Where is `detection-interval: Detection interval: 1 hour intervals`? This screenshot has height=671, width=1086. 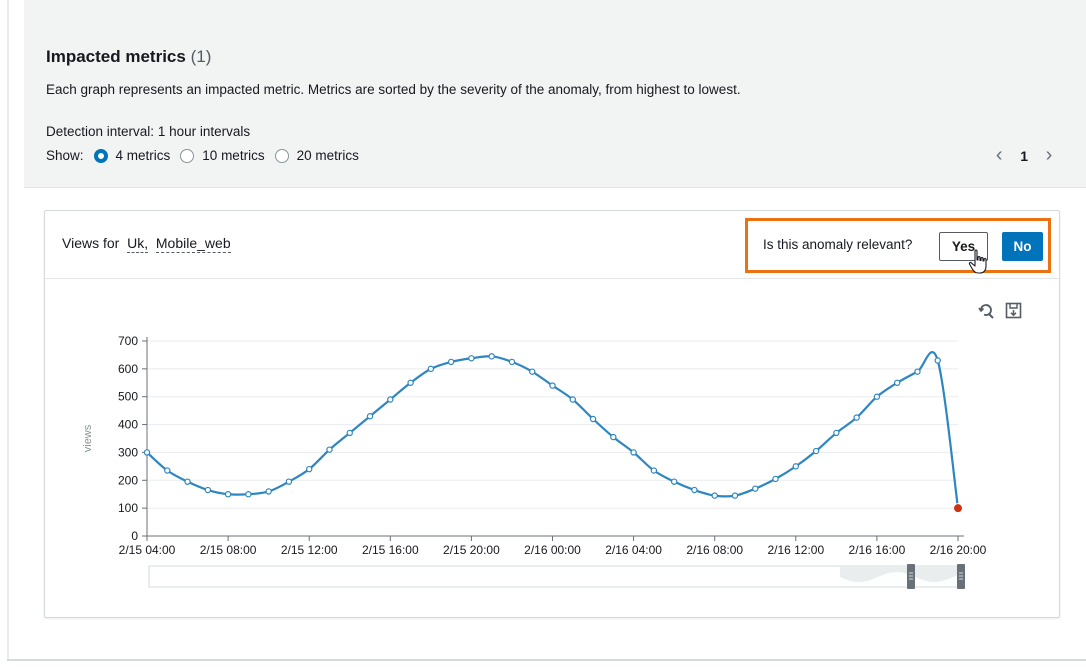 detection-interval: Detection interval: 1 hour intervals is located at coordinates (148, 131).